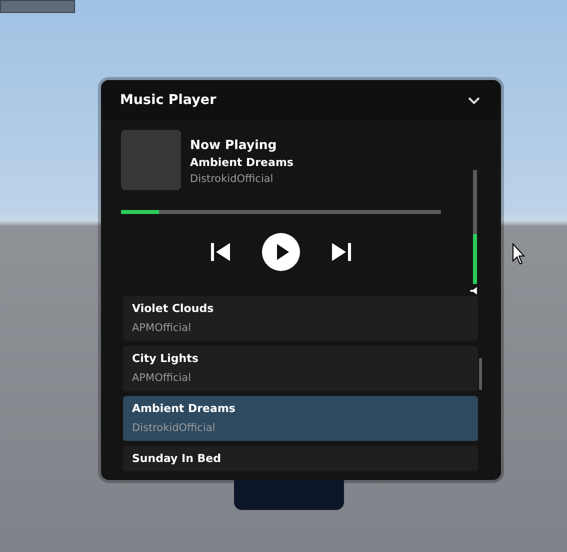 The height and width of the screenshot is (552, 567). Describe the element at coordinates (300, 368) in the screenshot. I see `playlist-item: City Lights APMOfficial` at that location.